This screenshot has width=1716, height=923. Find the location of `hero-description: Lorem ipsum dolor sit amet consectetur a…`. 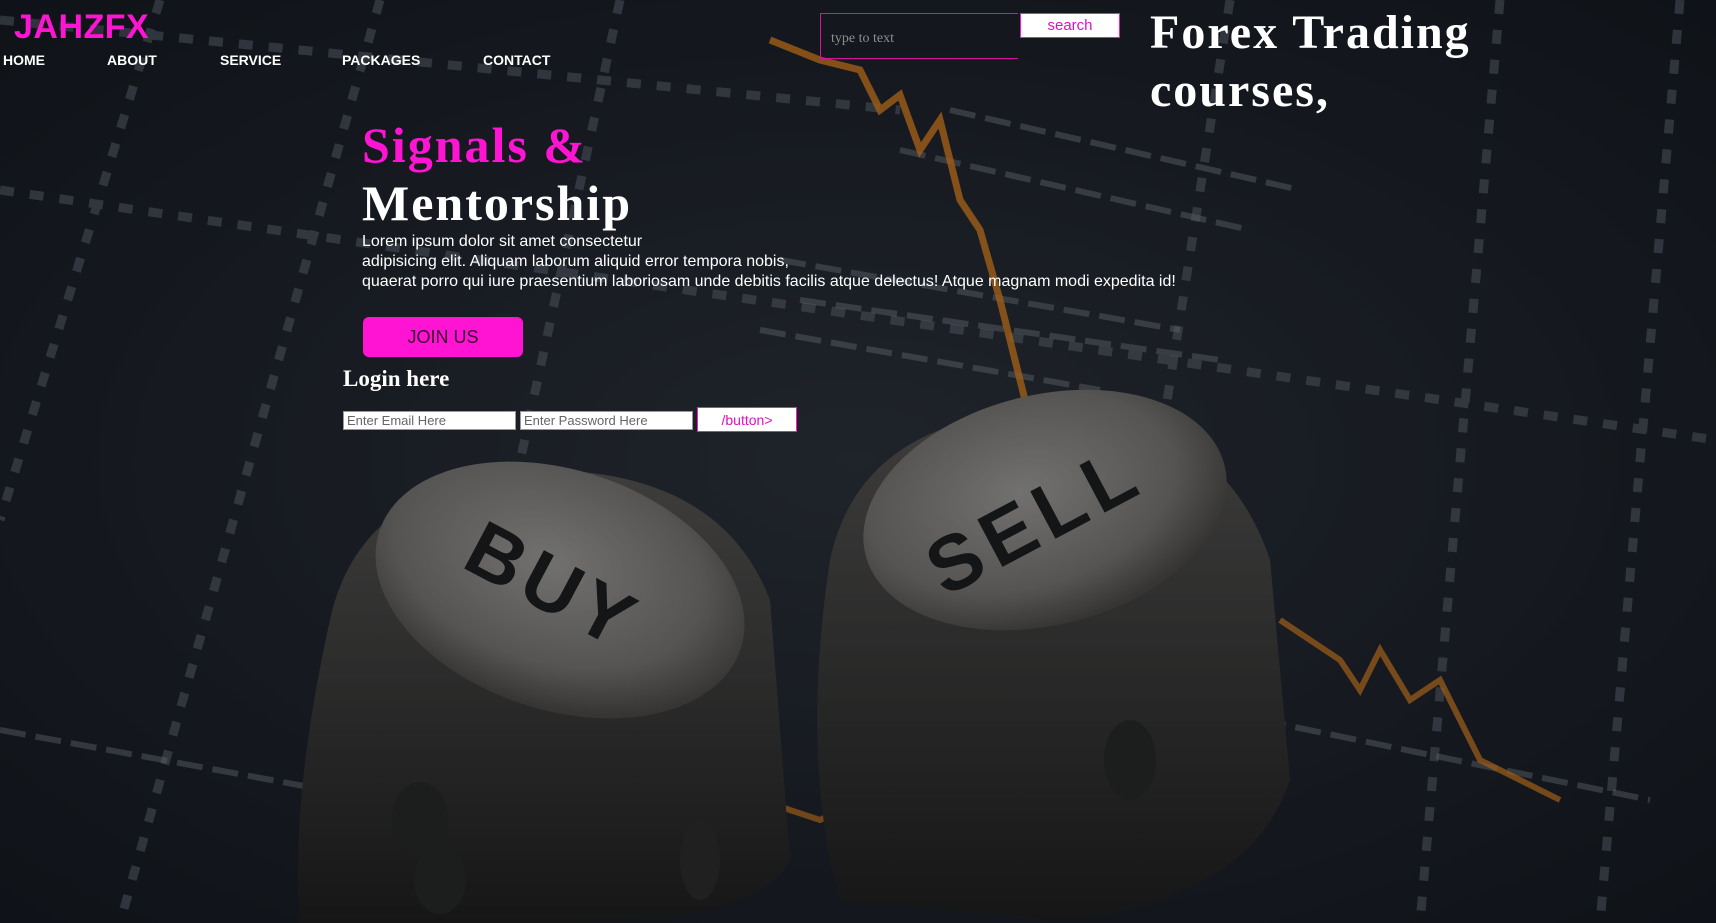

hero-description: Lorem ipsum dolor sit amet consectetur a… is located at coordinates (812, 262).